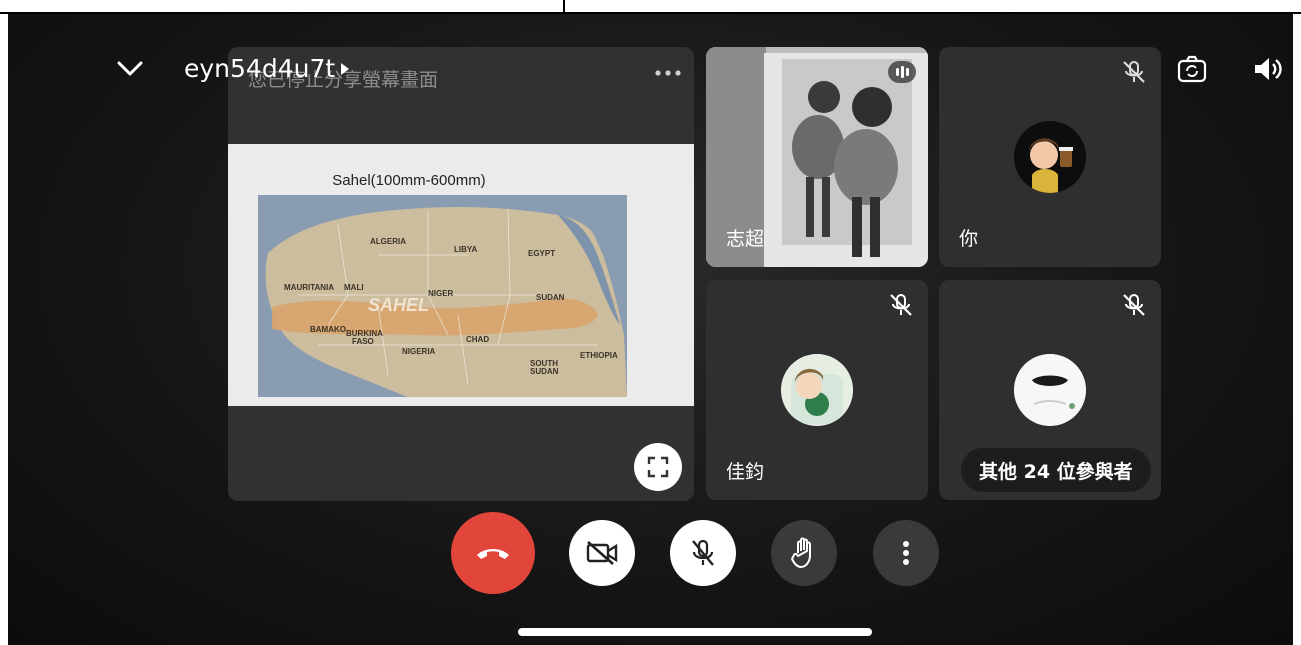 This screenshot has height=645, width=1301. Describe the element at coordinates (745, 472) in the screenshot. I see `participant-name: 佳鈞` at that location.